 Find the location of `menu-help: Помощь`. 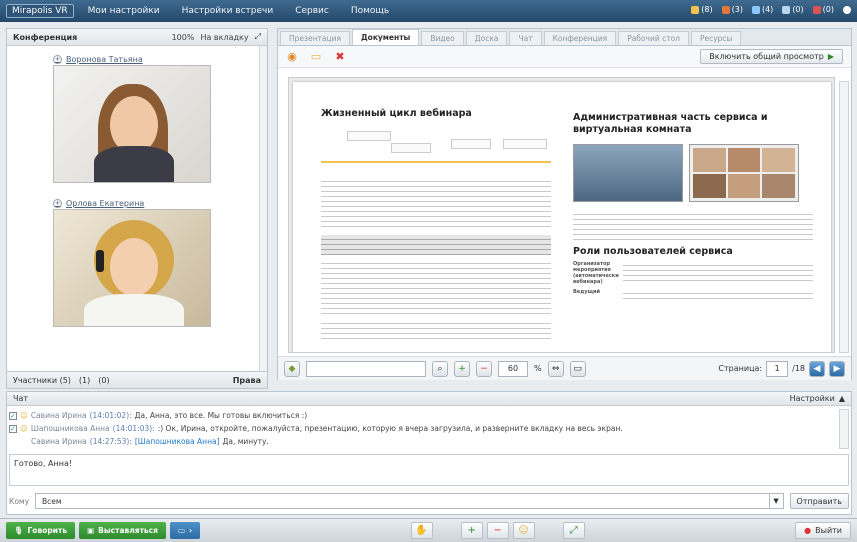

menu-help: Помощь is located at coordinates (370, 11).